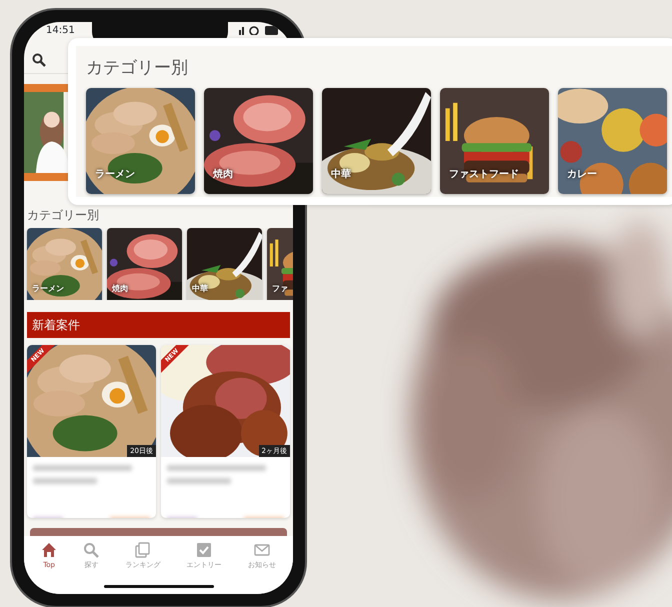 This screenshot has height=607, width=672. What do you see at coordinates (204, 550) in the screenshot?
I see `checkbox-icon` at bounding box center [204, 550].